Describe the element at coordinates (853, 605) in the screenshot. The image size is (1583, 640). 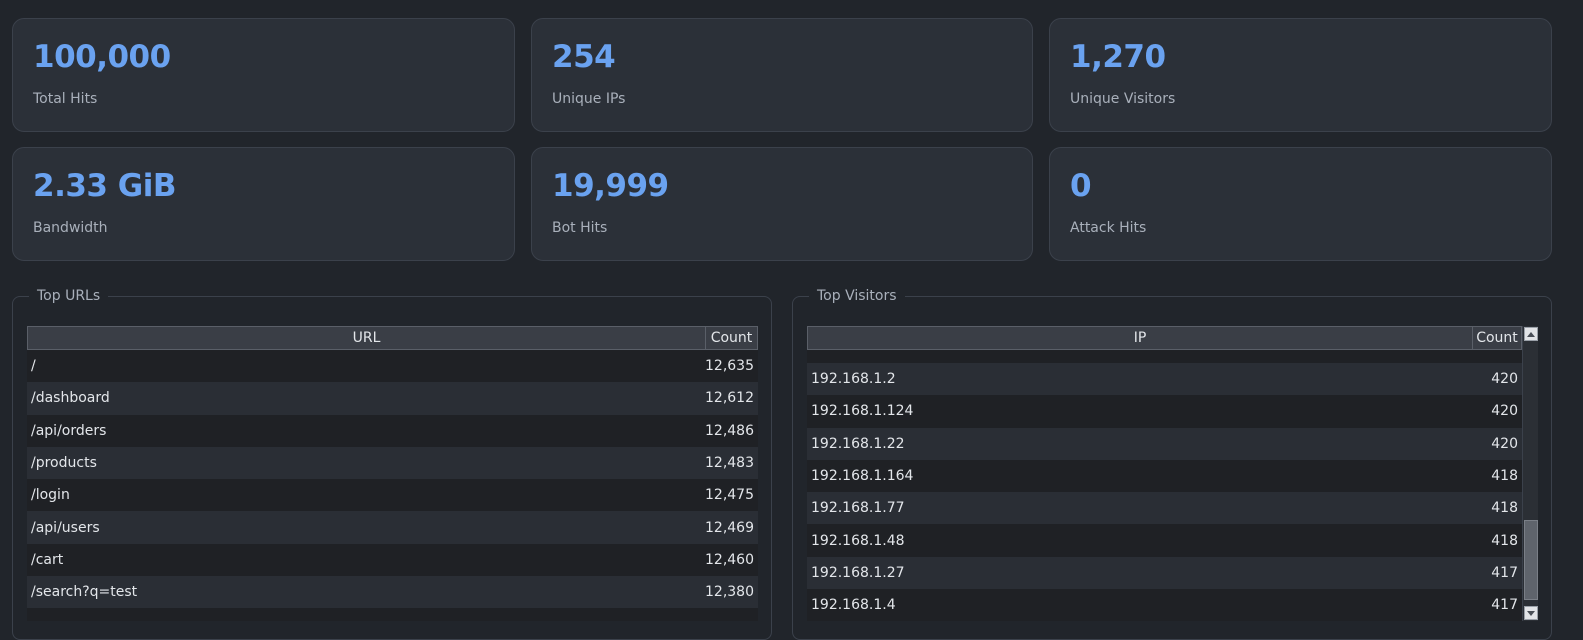
I see `ip-cell: 192.168.1.4` at that location.